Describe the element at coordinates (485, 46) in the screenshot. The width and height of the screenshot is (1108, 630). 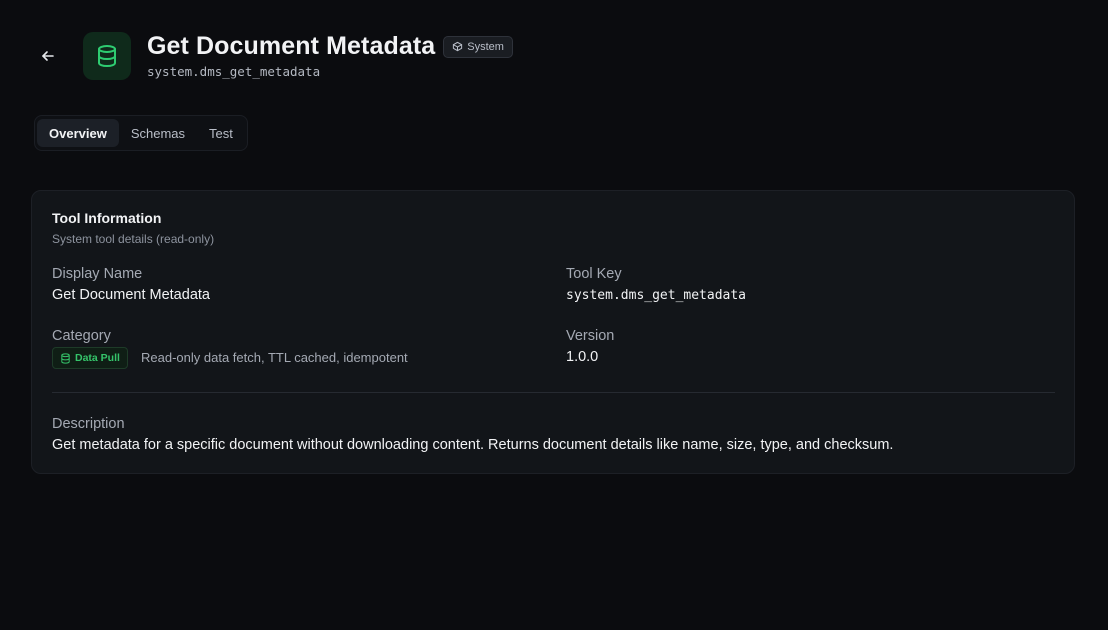
I see `system-badge-label: System` at that location.